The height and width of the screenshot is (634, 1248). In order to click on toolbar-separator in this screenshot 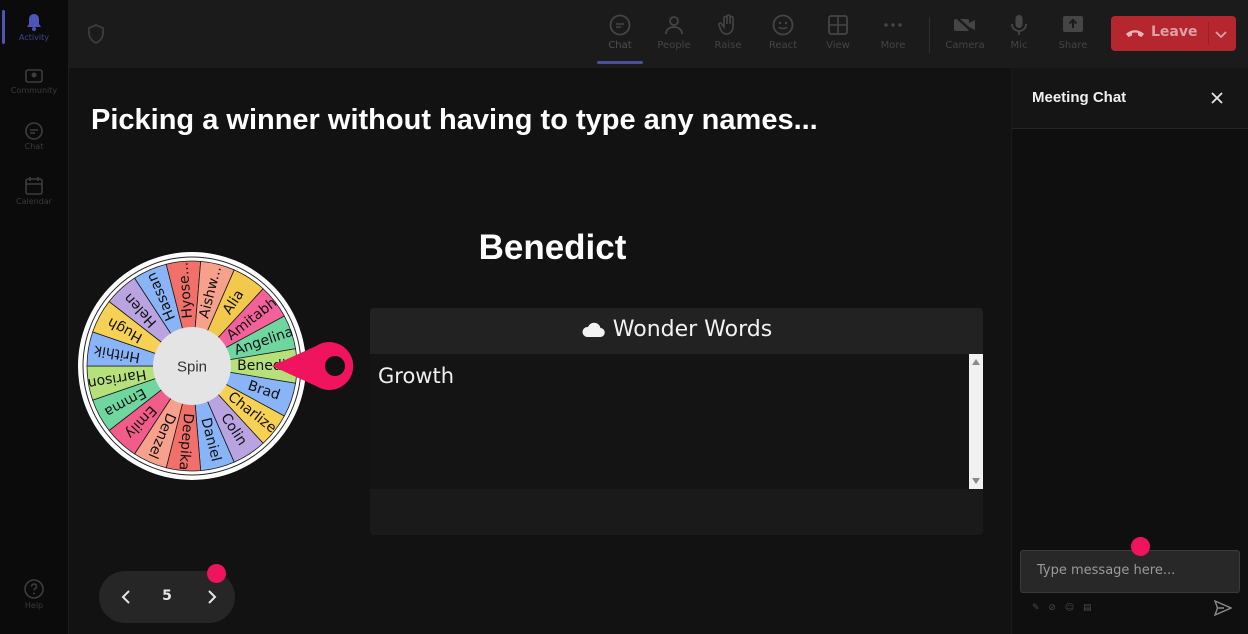, I will do `click(929, 35)`.